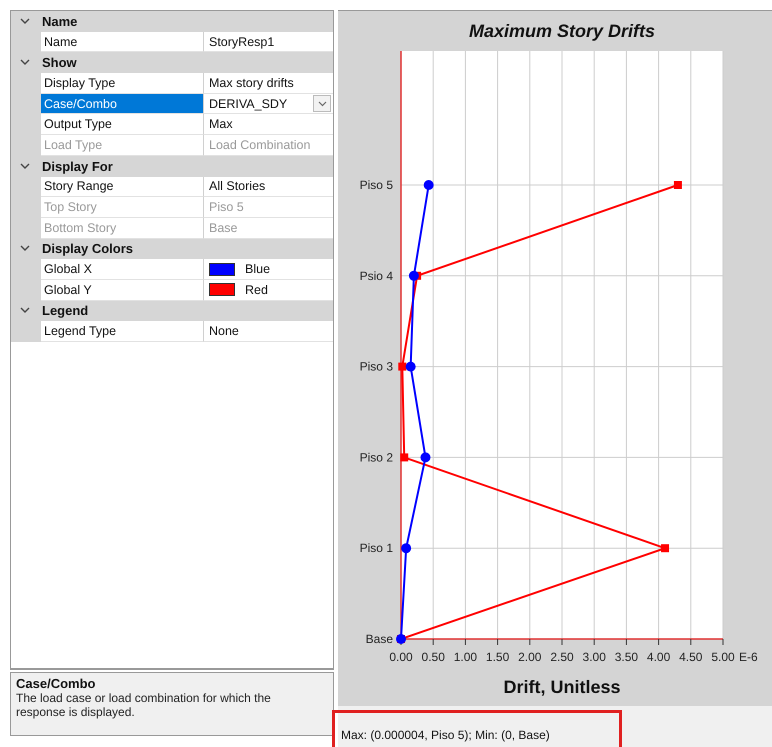 The image size is (772, 747). Describe the element at coordinates (56, 683) in the screenshot. I see `description-title: Case/Combo` at that location.